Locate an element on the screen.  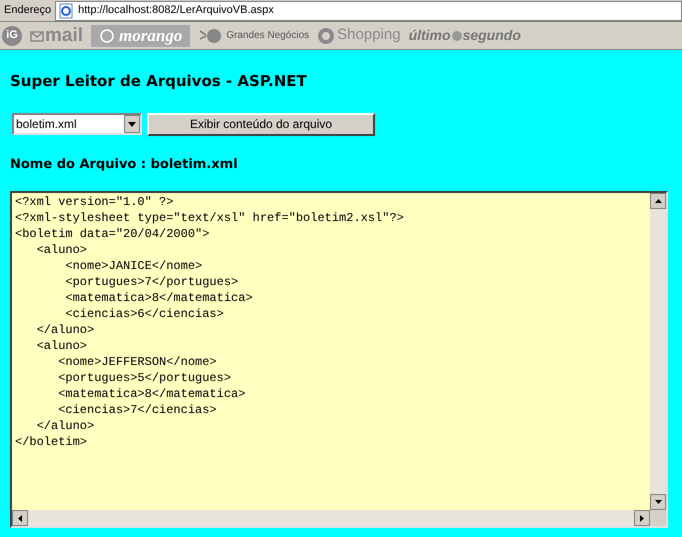
code-line: <nome>JANICE</nome> is located at coordinates (133, 266).